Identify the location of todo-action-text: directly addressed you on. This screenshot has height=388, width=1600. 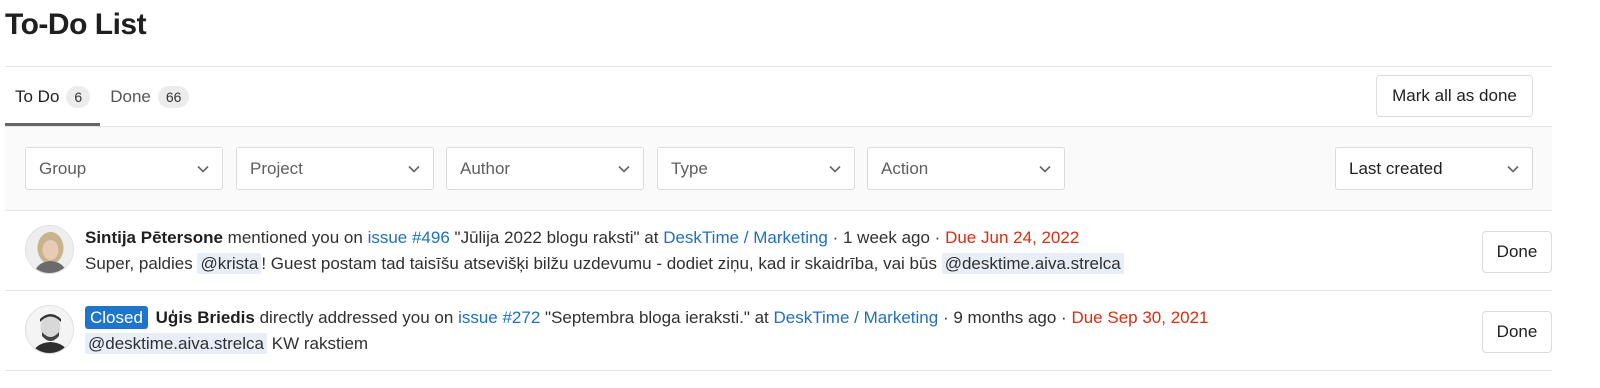
(356, 317).